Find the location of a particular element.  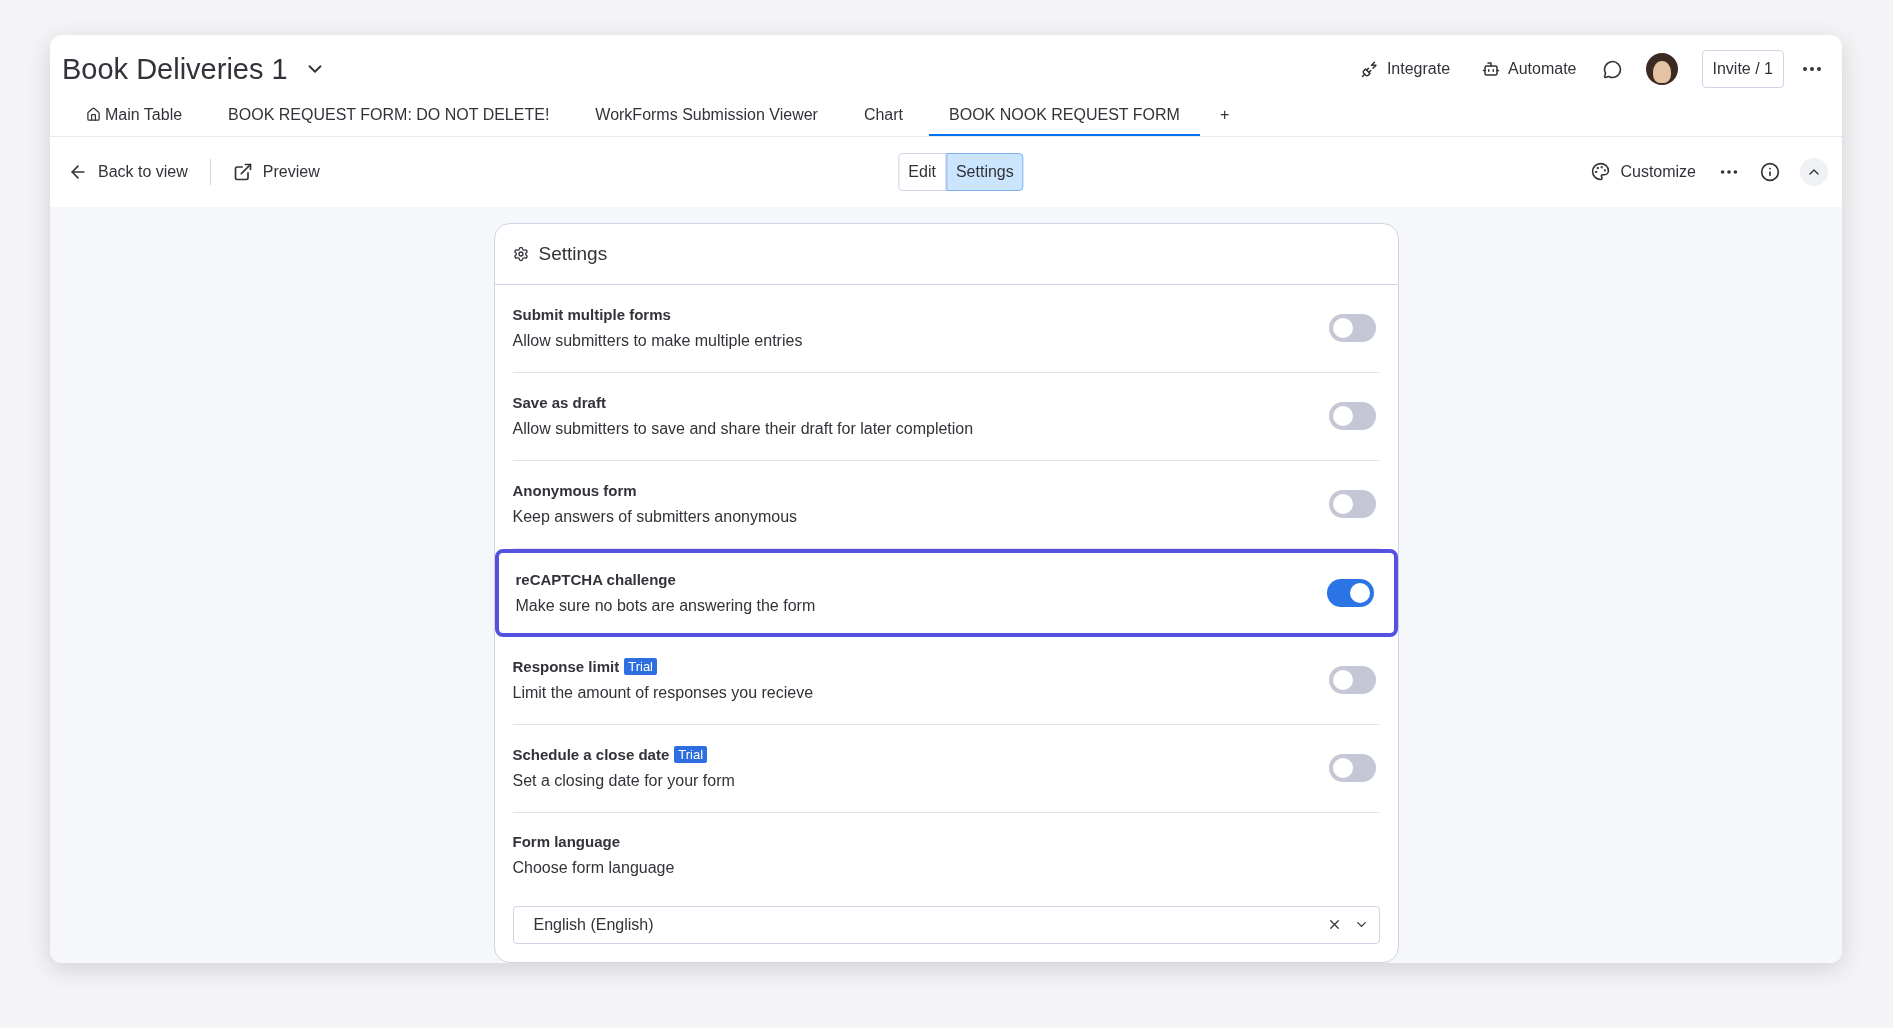

back-button: Back to view is located at coordinates (128, 171).